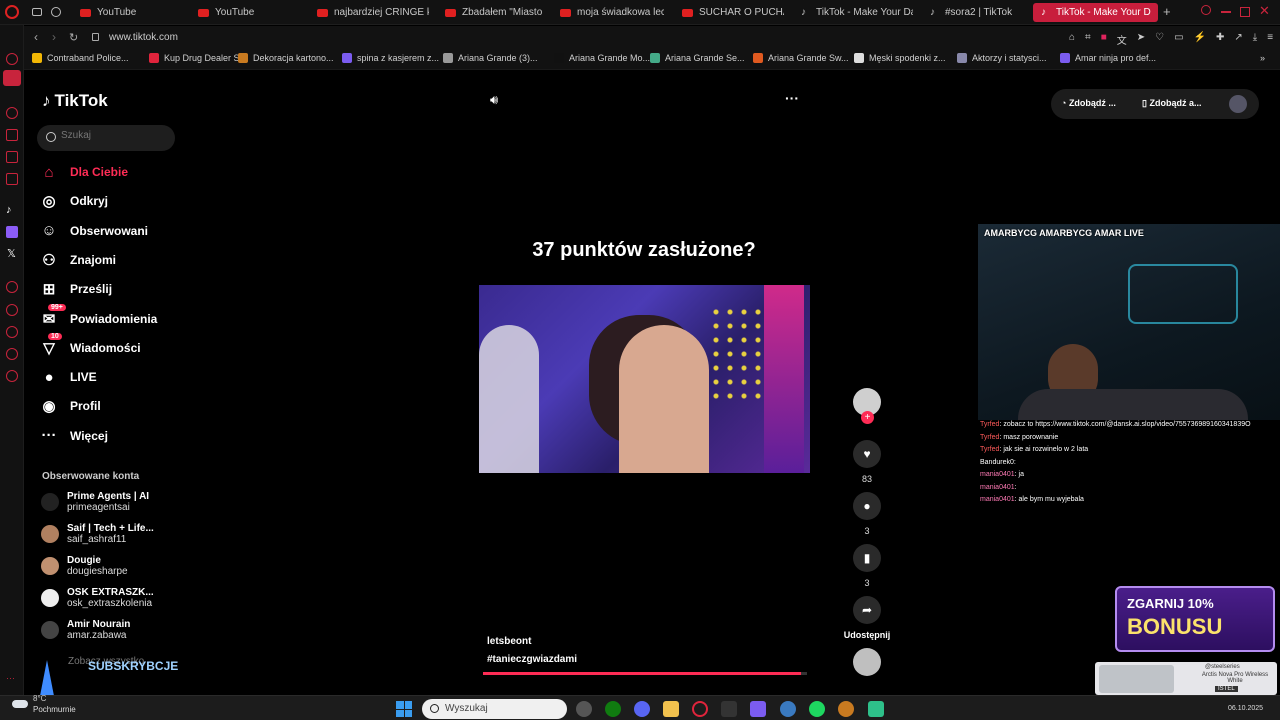 Image resolution: width=1280 pixels, height=720 pixels. Describe the element at coordinates (867, 662) in the screenshot. I see `music-disc-icon` at that location.